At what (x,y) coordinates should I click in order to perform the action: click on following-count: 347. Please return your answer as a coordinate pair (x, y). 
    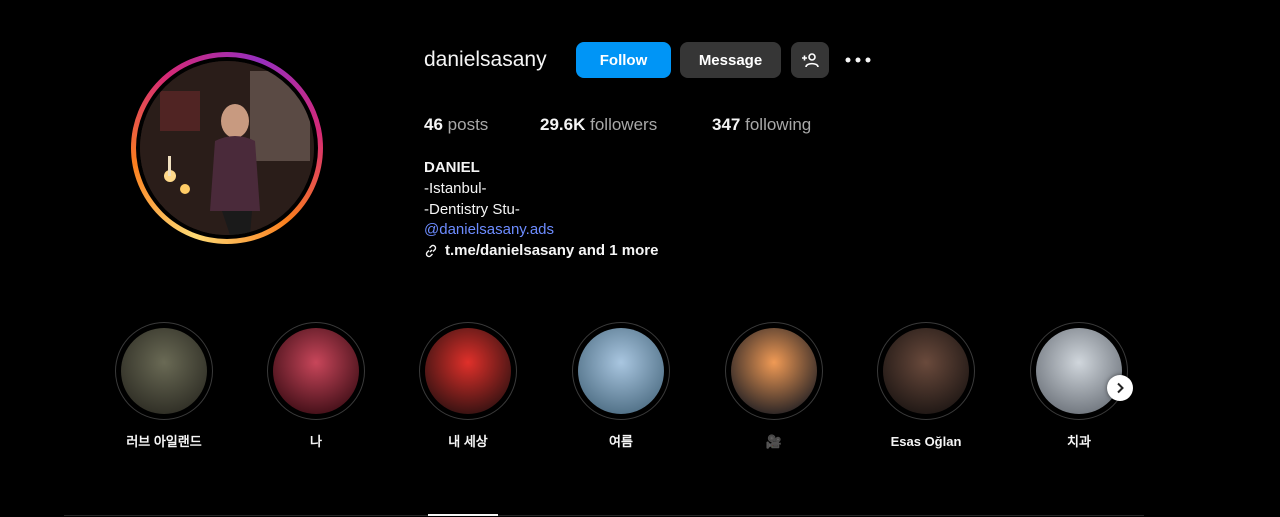
    Looking at the image, I should click on (726, 124).